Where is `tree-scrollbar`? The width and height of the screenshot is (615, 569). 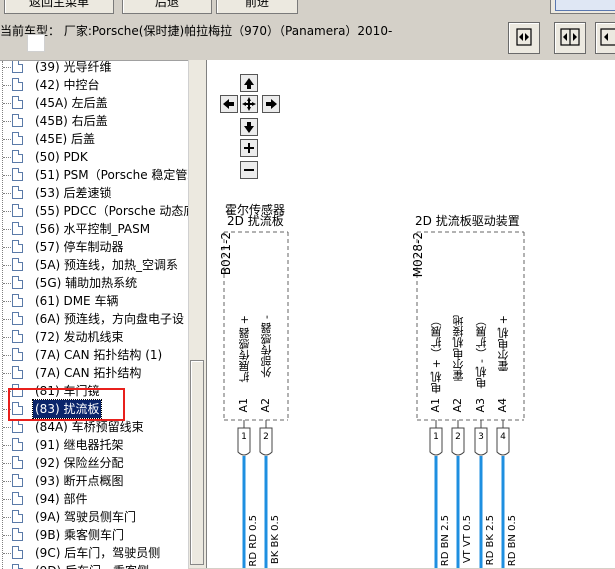 tree-scrollbar is located at coordinates (197, 314).